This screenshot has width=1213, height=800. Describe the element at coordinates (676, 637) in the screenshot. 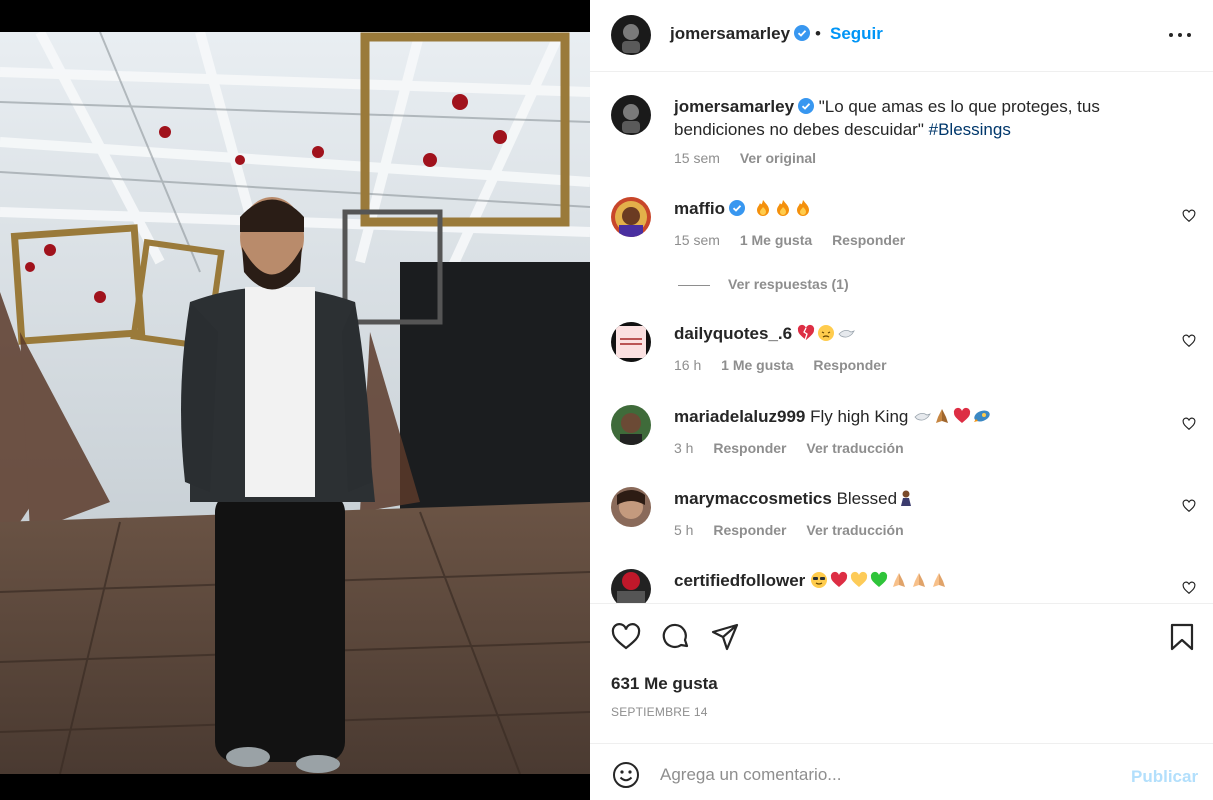

I see `comment-bubble-icon` at that location.